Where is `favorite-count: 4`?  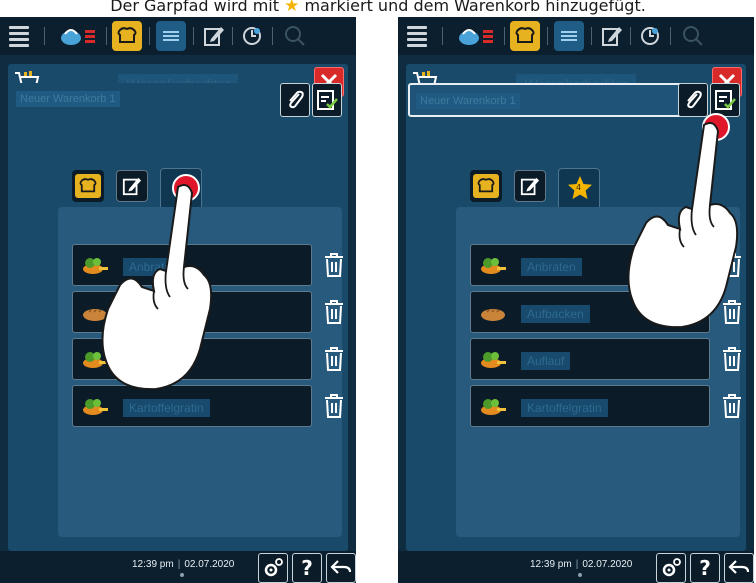
favorite-count: 4 is located at coordinates (579, 187).